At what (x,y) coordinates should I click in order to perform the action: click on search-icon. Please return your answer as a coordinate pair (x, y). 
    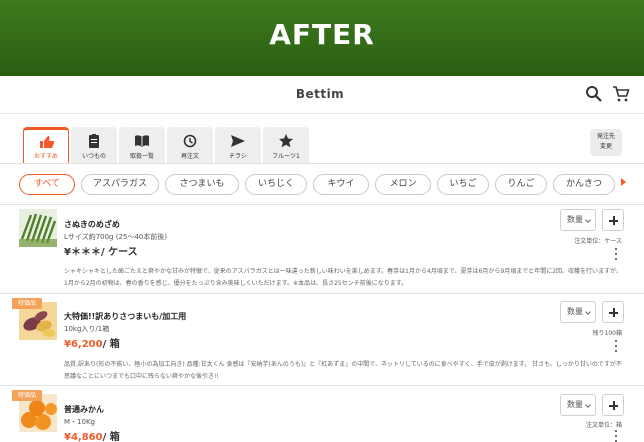
    Looking at the image, I should click on (594, 94).